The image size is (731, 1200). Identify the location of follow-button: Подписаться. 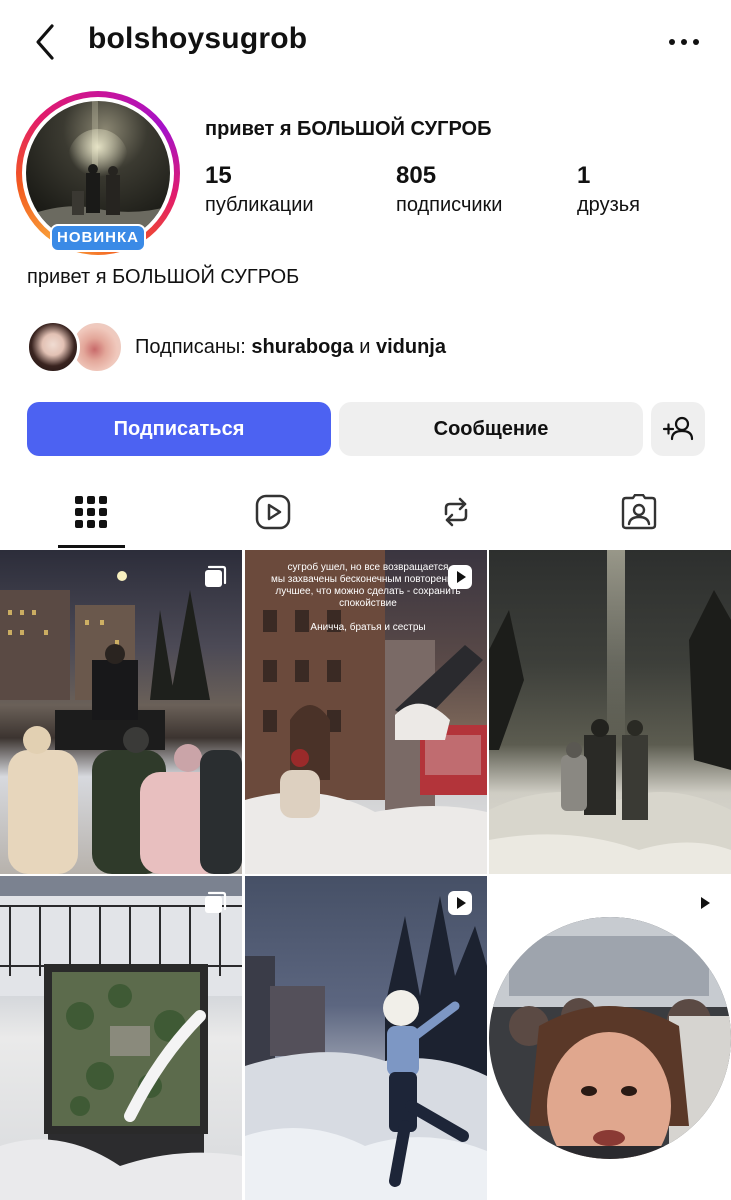
(179, 429).